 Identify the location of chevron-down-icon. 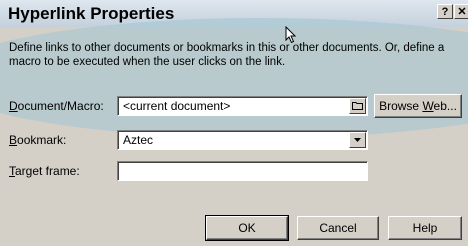
(357, 140).